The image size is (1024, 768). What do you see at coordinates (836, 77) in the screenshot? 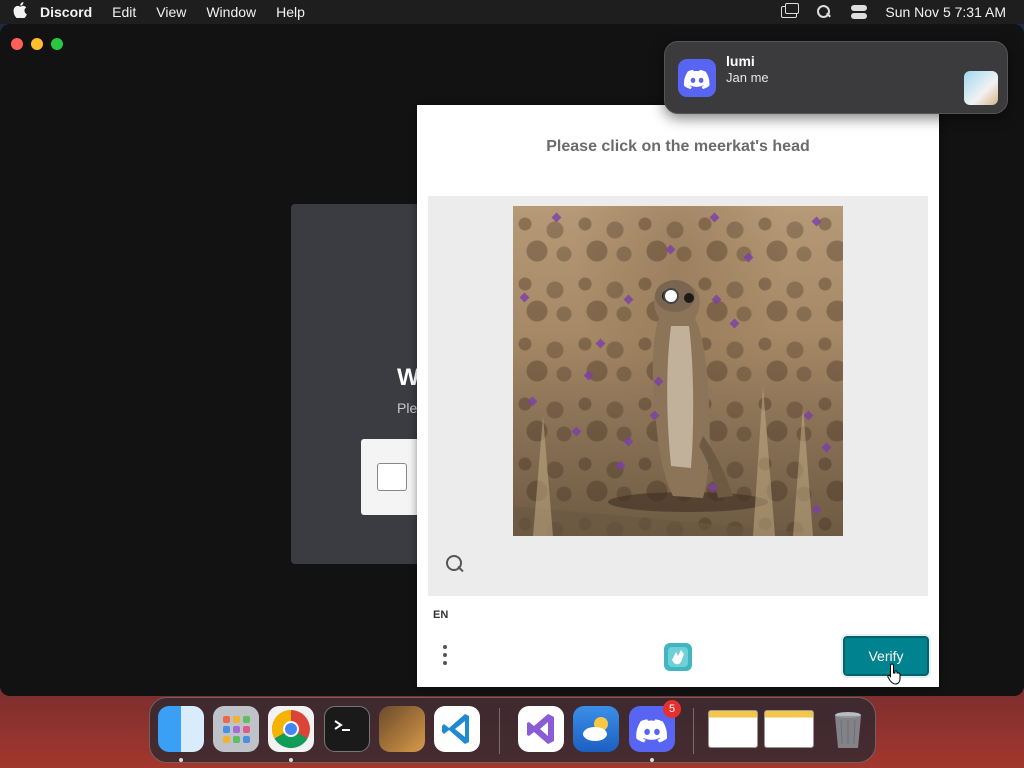
I see `discord-notification: lumi Jan me` at bounding box center [836, 77].